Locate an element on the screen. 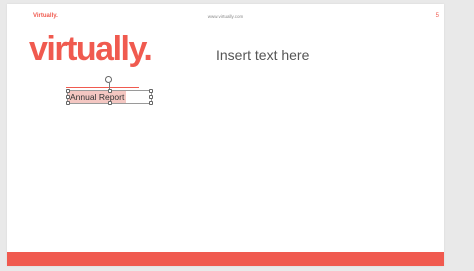 The width and height of the screenshot is (474, 271). header-url-text: www.virtually.com is located at coordinates (225, 16).